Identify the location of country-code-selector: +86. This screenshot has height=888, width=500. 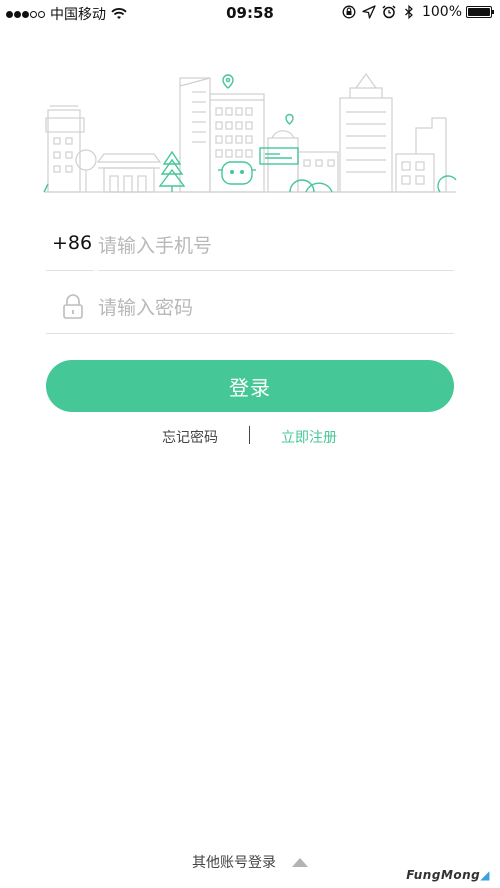
(72, 243).